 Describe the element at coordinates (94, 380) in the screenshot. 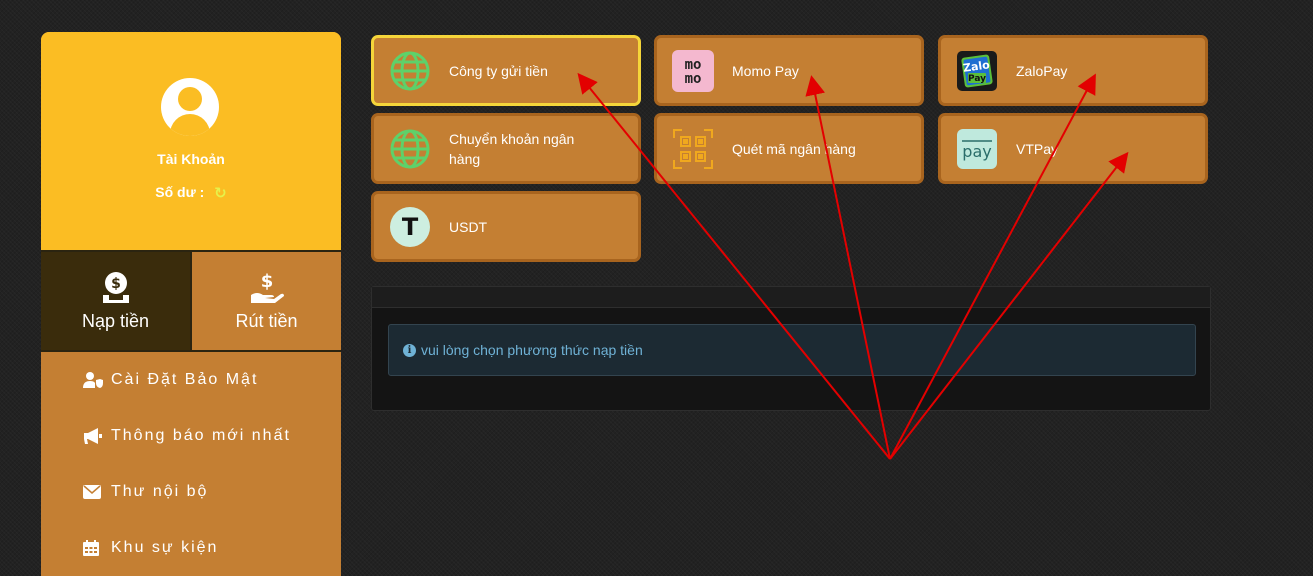

I see `user-shield-icon` at that location.